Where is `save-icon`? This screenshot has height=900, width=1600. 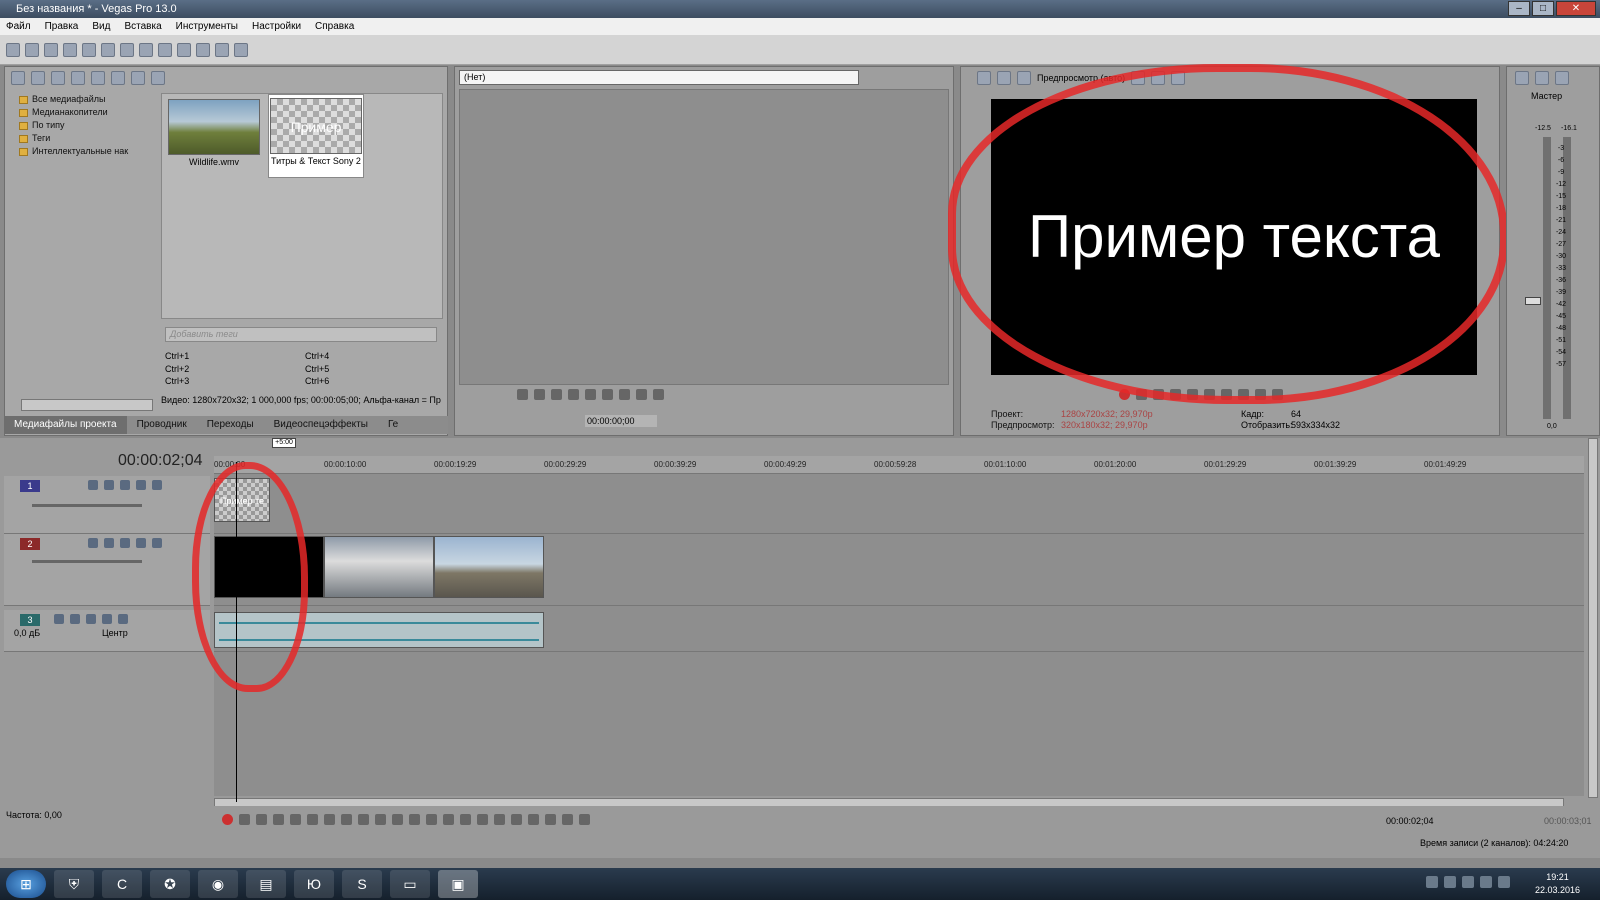 save-icon is located at coordinates (51, 49).